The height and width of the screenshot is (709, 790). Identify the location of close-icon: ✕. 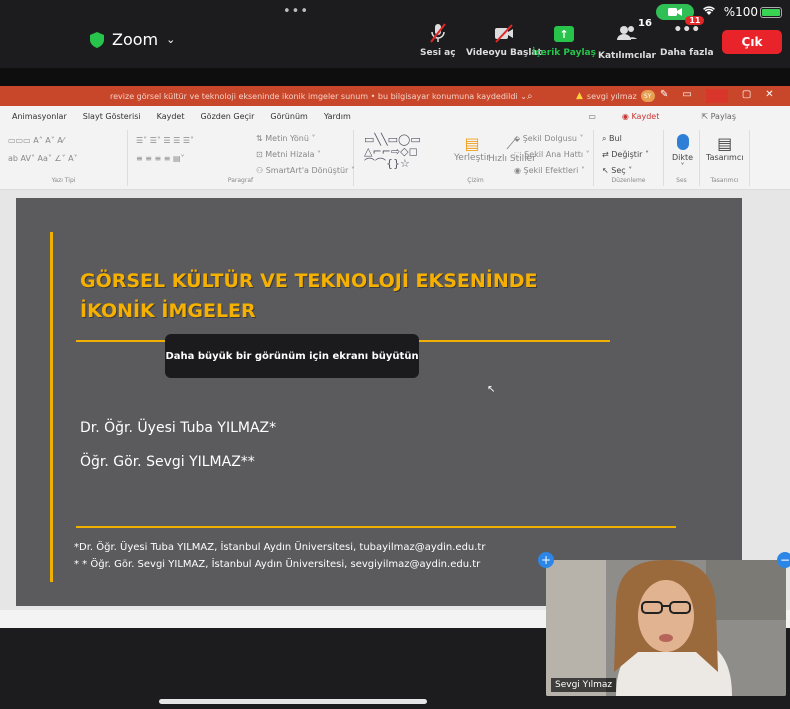
(769, 96).